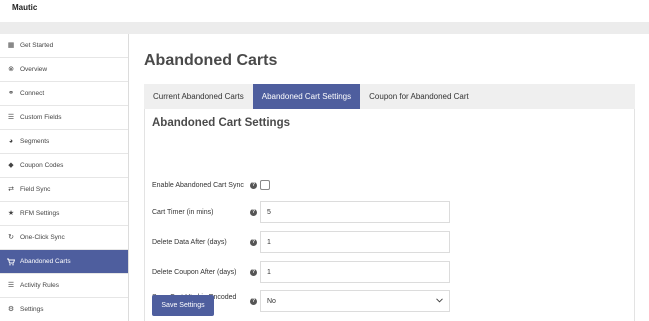  Describe the element at coordinates (11, 93) in the screenshot. I see `link-icon: ⚭` at that location.